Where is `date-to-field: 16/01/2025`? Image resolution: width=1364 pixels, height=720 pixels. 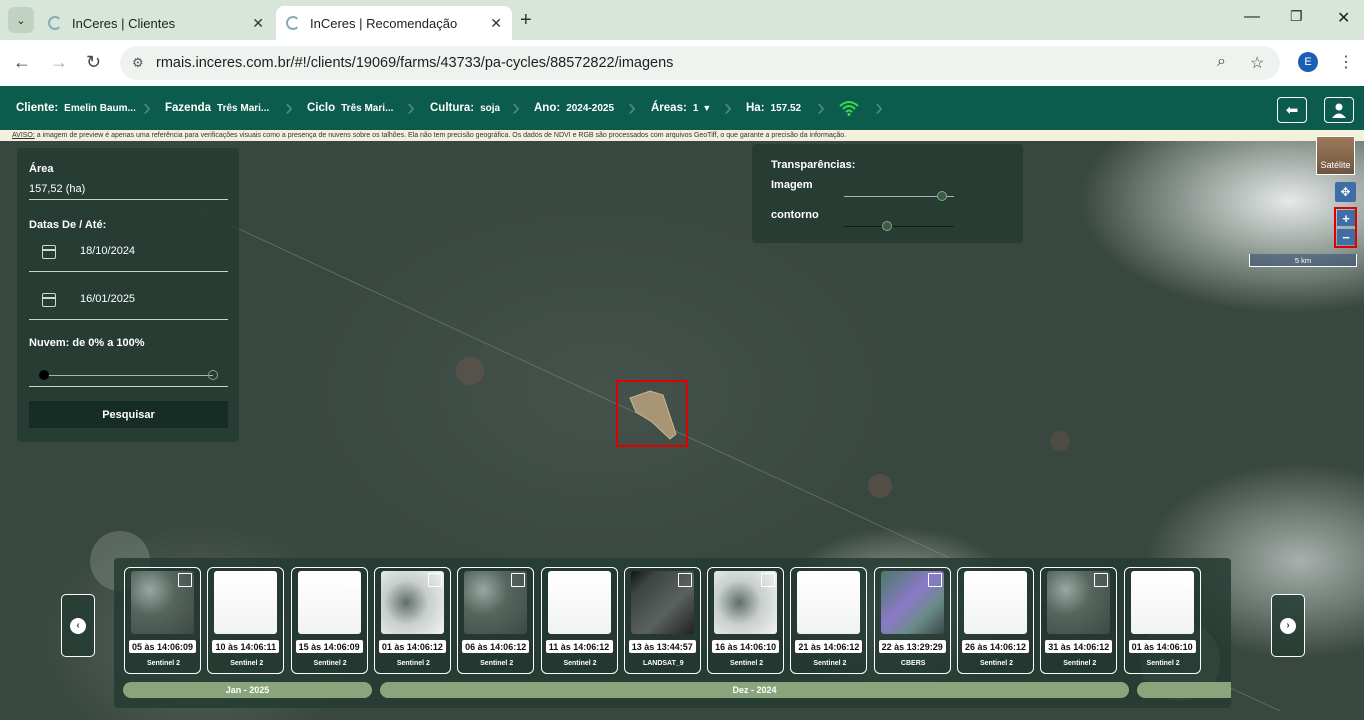 date-to-field: 16/01/2025 is located at coordinates (107, 299).